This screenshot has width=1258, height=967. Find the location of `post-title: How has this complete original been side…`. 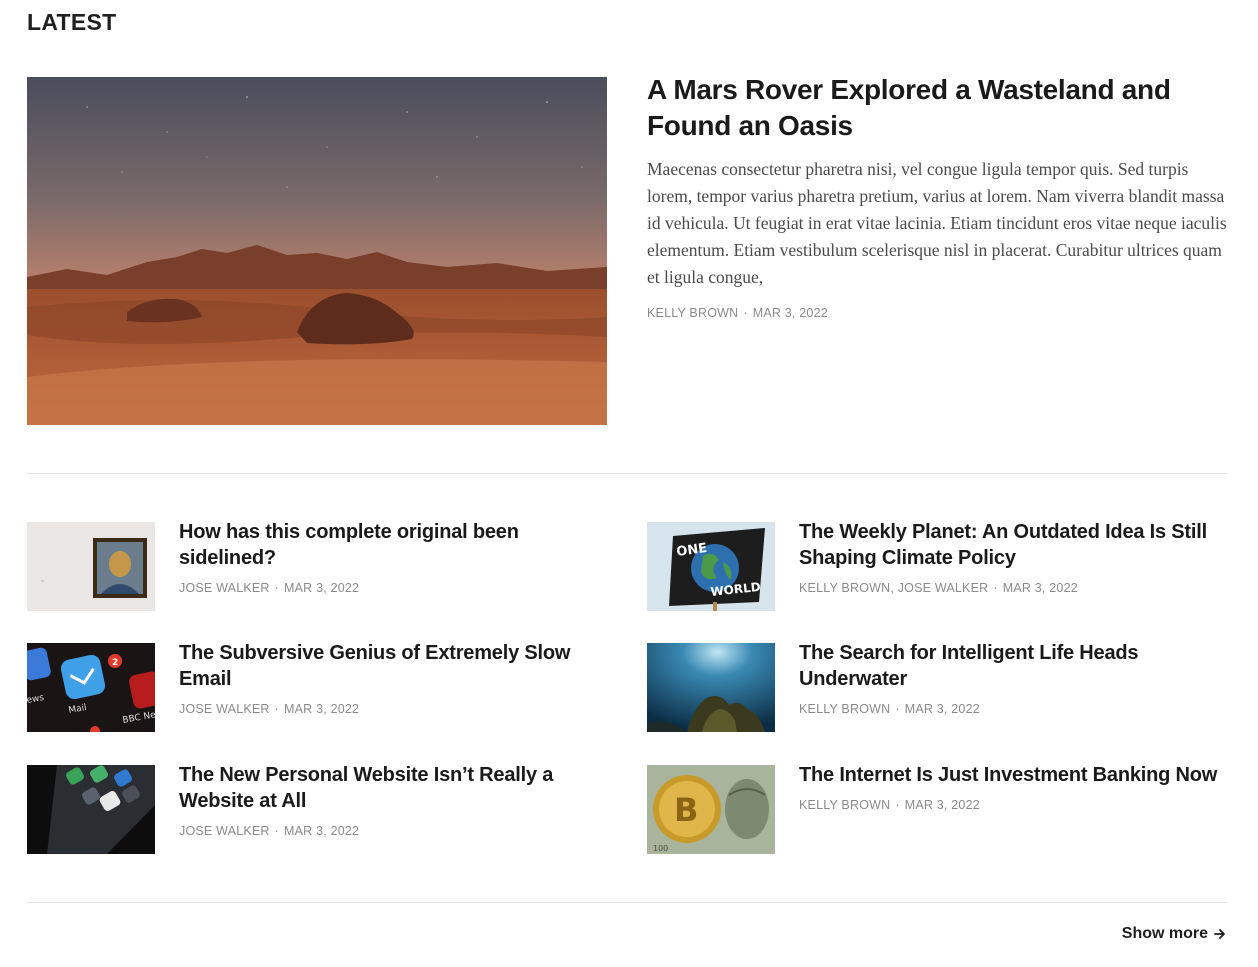

post-title: How has this complete original been side… is located at coordinates (399, 545).